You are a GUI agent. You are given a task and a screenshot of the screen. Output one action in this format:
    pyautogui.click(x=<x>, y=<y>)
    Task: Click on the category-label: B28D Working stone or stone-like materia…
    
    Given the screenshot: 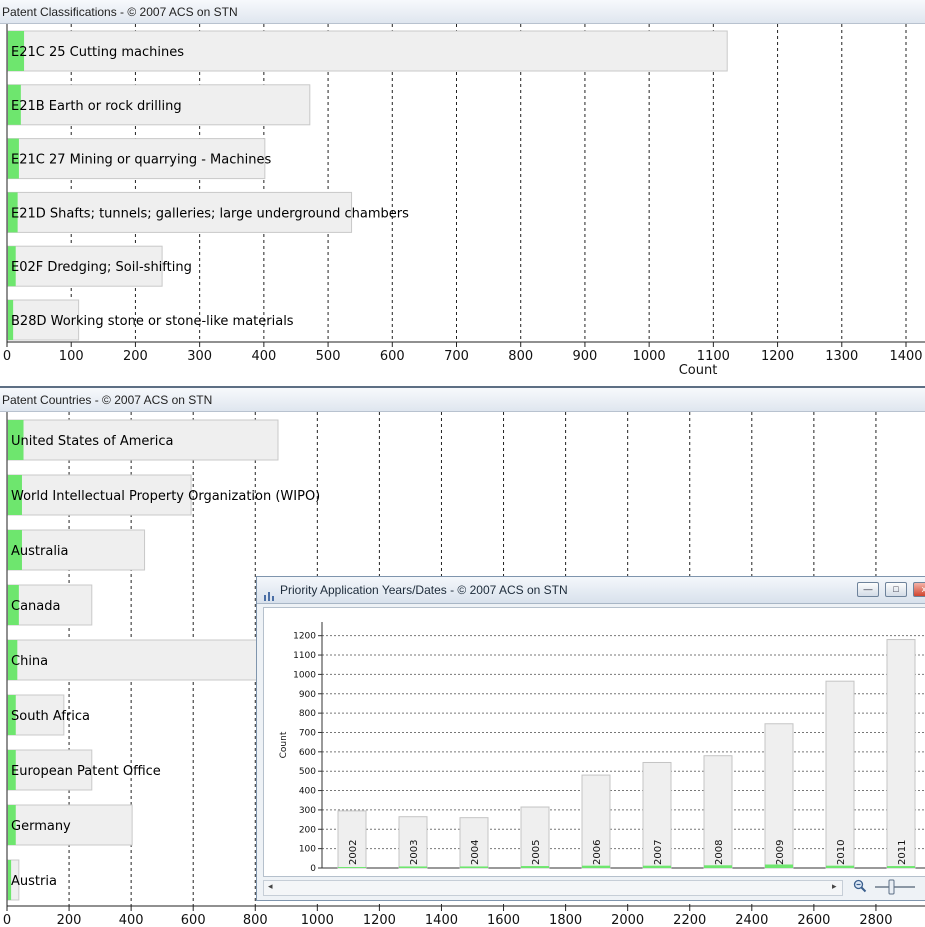 What is the action you would take?
    pyautogui.click(x=152, y=321)
    